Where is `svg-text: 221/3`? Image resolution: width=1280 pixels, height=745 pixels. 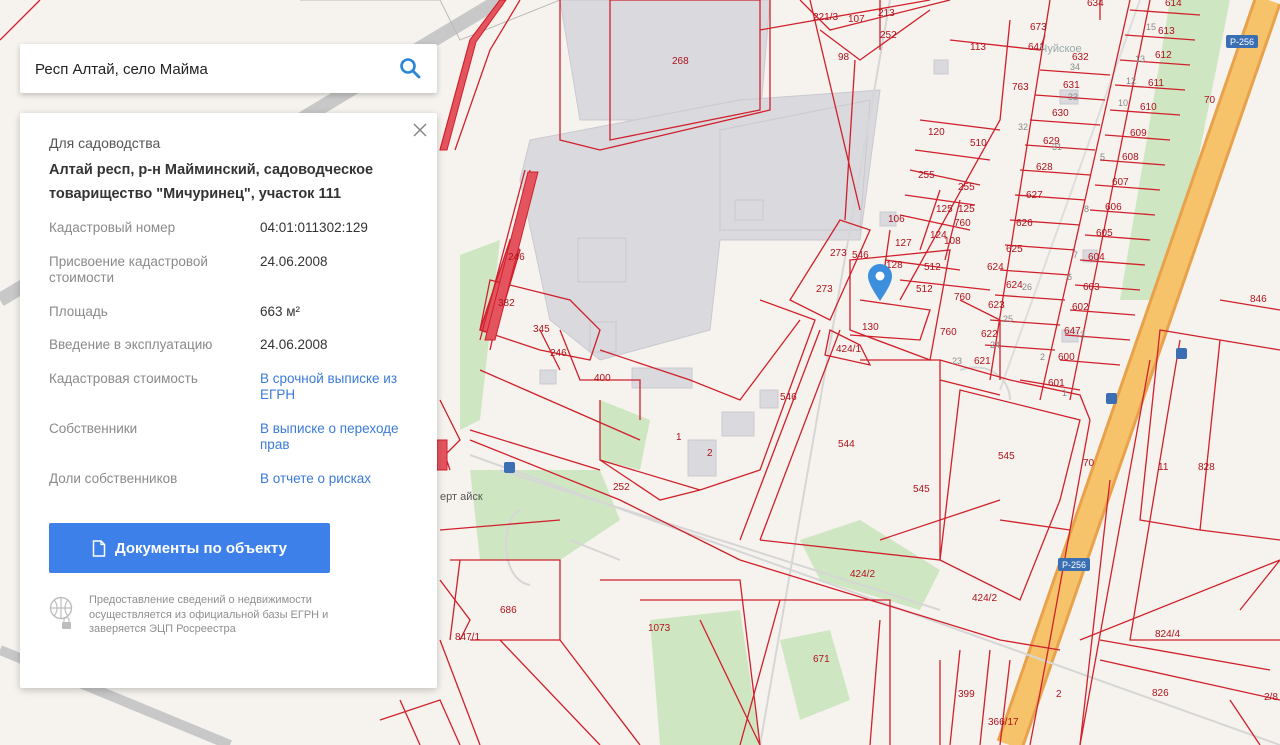 svg-text: 221/3 is located at coordinates (825, 17).